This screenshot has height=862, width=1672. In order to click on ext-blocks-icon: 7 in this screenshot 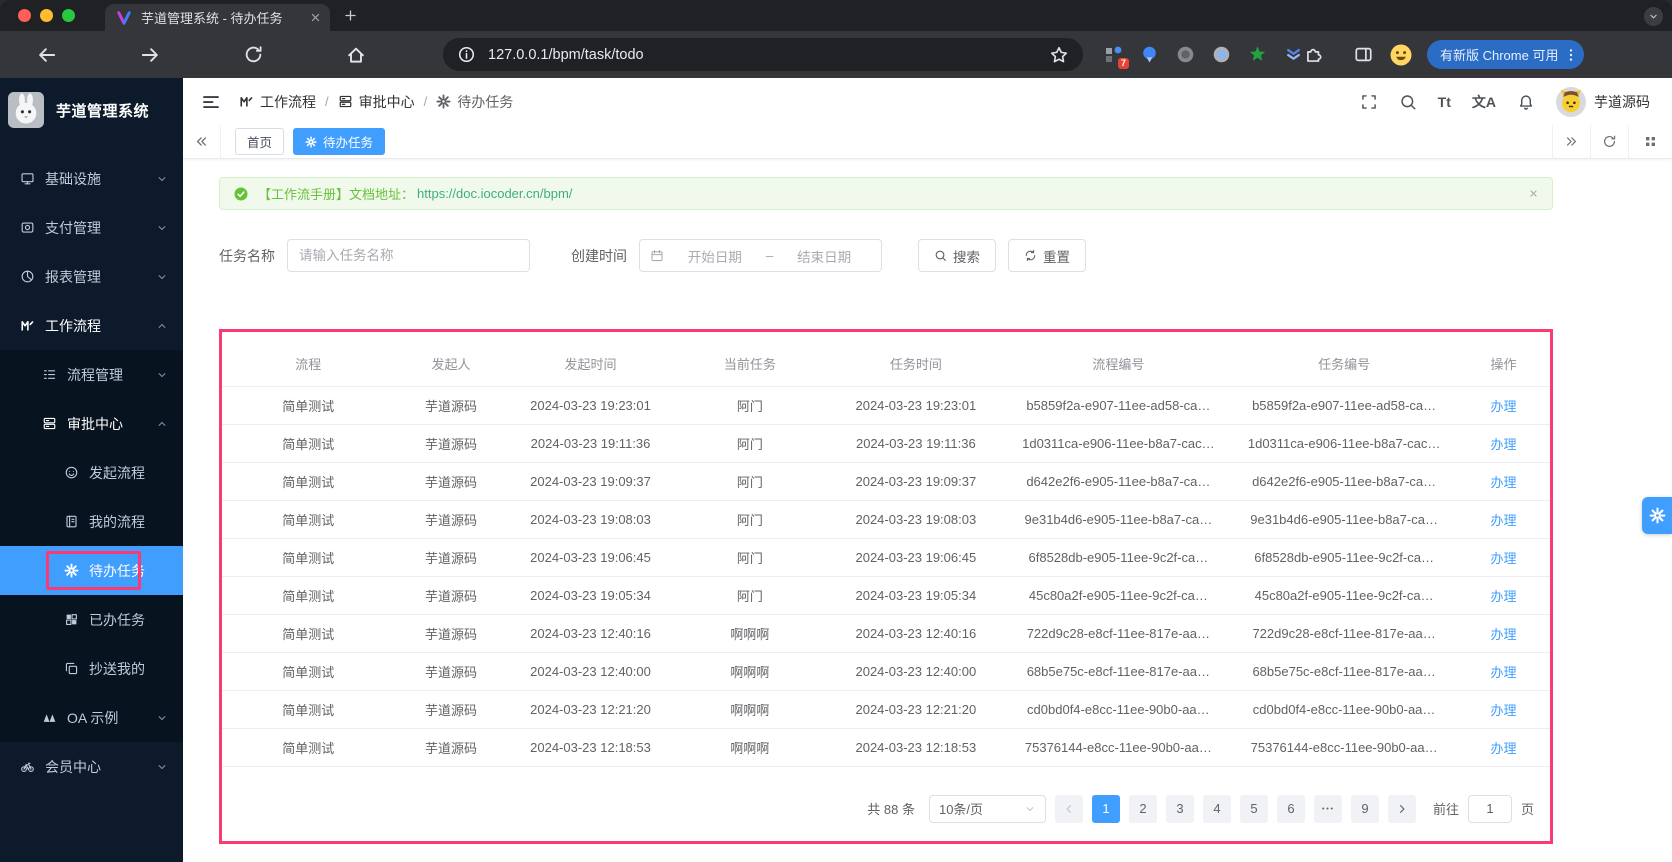, I will do `click(1116, 56)`.